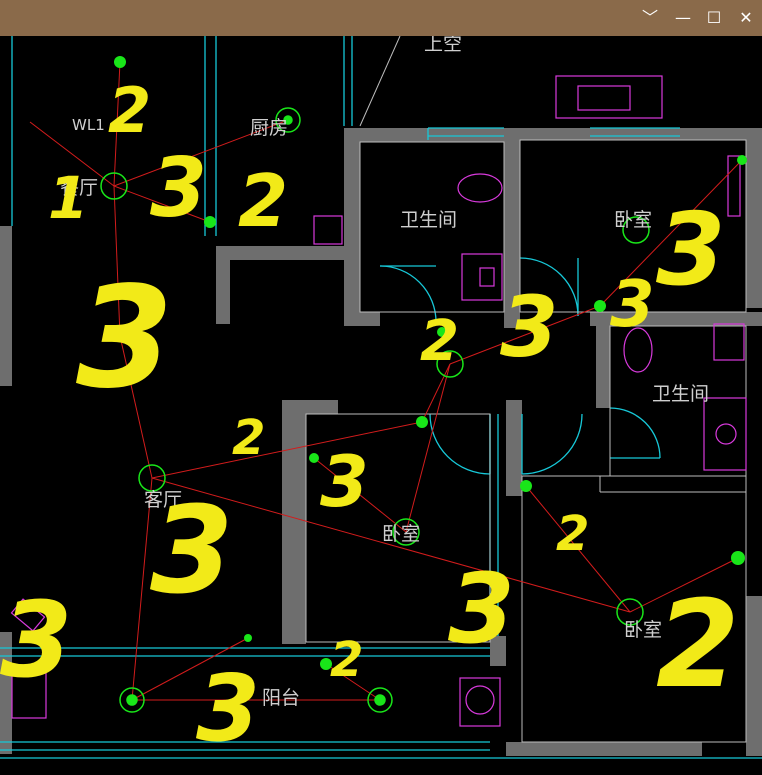 The height and width of the screenshot is (775, 762). I want to click on switch-ne-right, so click(742, 160).